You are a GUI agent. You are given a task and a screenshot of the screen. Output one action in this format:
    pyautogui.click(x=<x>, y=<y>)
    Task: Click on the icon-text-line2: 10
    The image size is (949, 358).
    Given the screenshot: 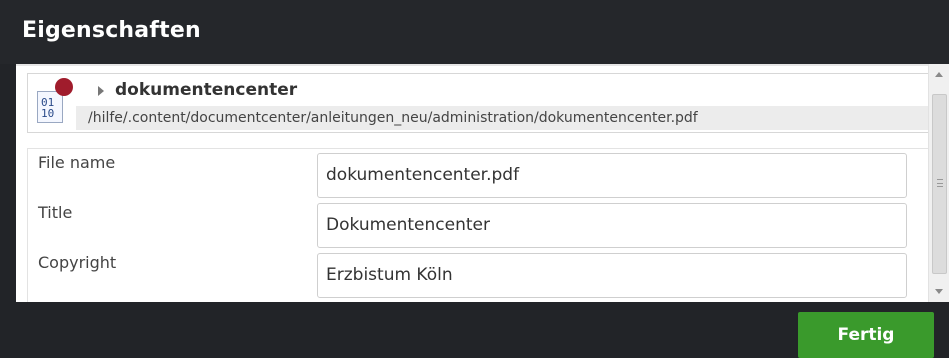 What is the action you would take?
    pyautogui.click(x=48, y=113)
    